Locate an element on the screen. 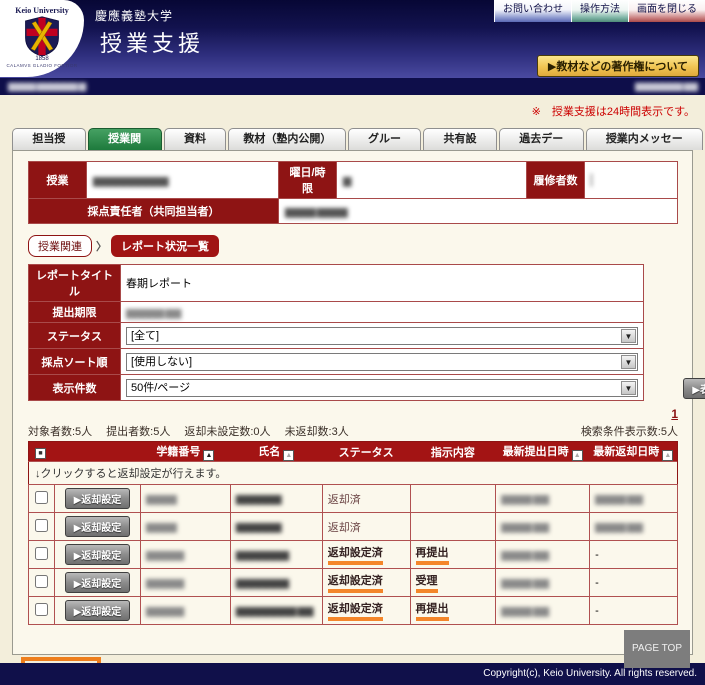  stat-unreturned: 未返却数:3人 is located at coordinates (316, 432).